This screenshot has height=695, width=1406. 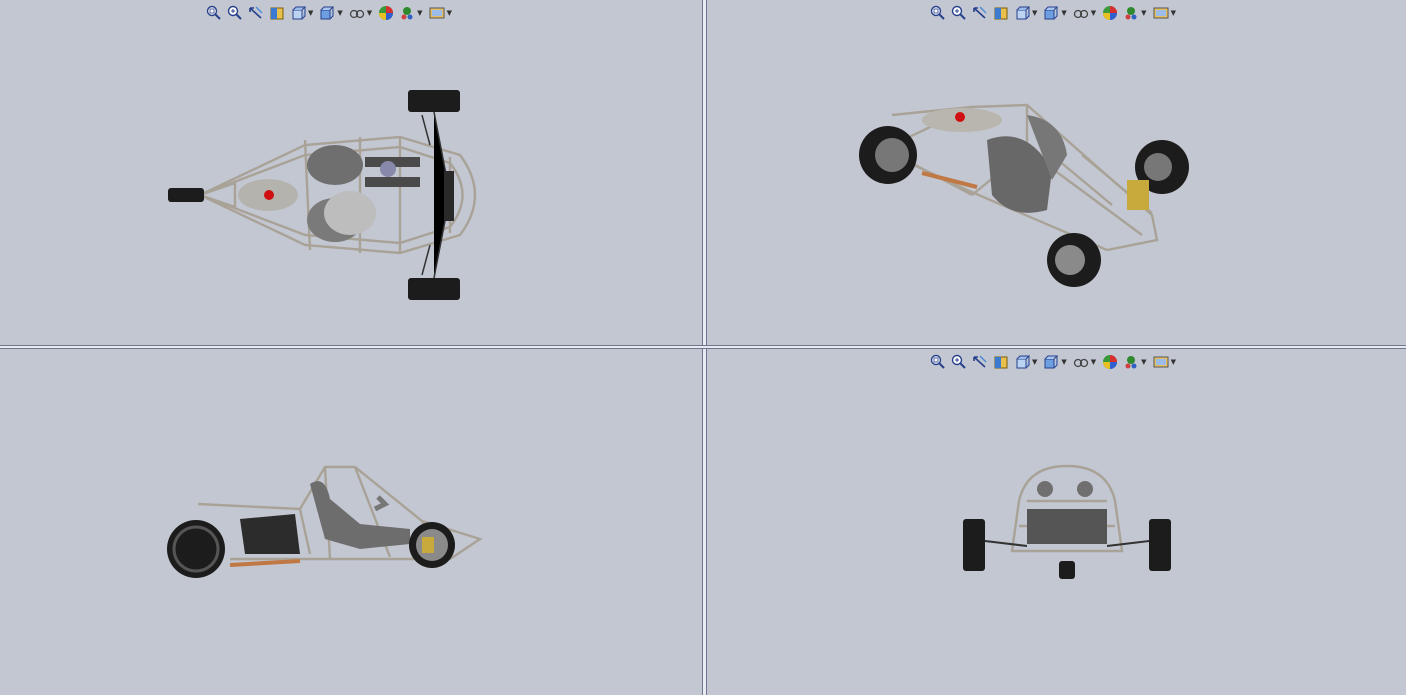 What do you see at coordinates (1024, 195) in the screenshot?
I see `model-isometric-view` at bounding box center [1024, 195].